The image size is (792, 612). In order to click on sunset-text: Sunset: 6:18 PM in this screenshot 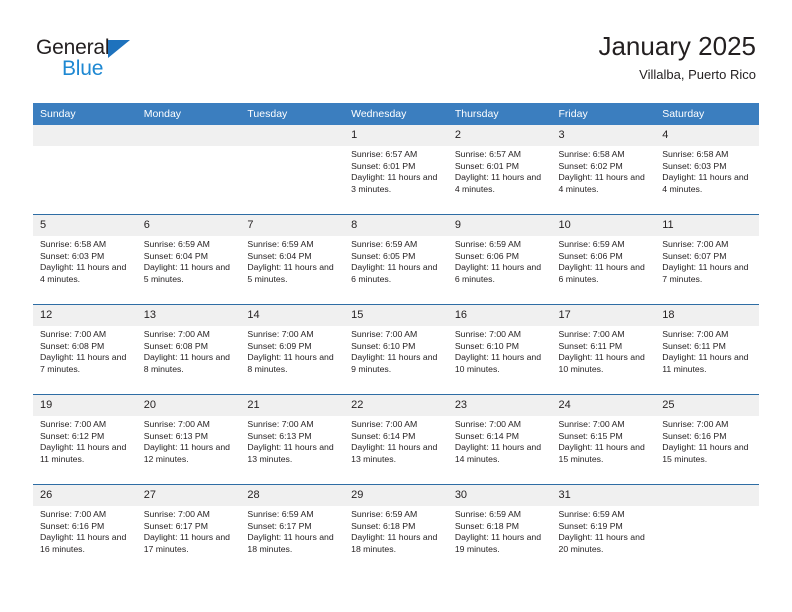, I will do `click(487, 525)`.